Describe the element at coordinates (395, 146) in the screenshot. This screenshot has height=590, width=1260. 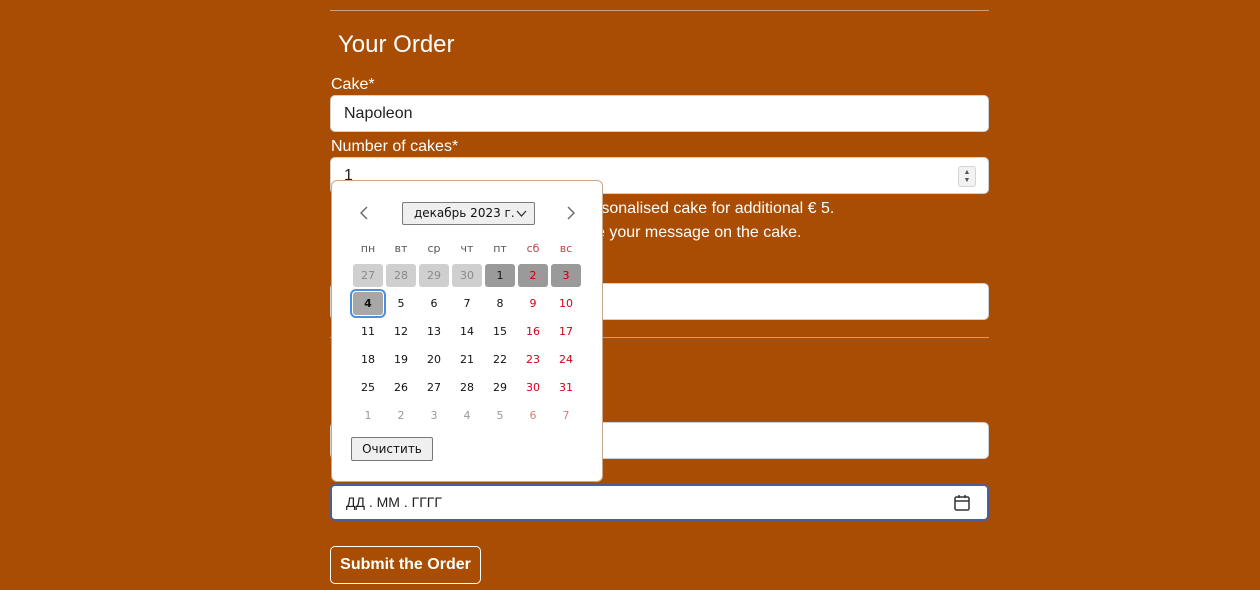
I see `number-of-cakes-label: Number of cakes*` at that location.